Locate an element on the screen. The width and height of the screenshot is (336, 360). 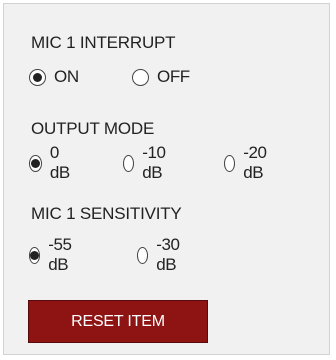
output-mode-minus10db-radio: -10 dB is located at coordinates (147, 162).